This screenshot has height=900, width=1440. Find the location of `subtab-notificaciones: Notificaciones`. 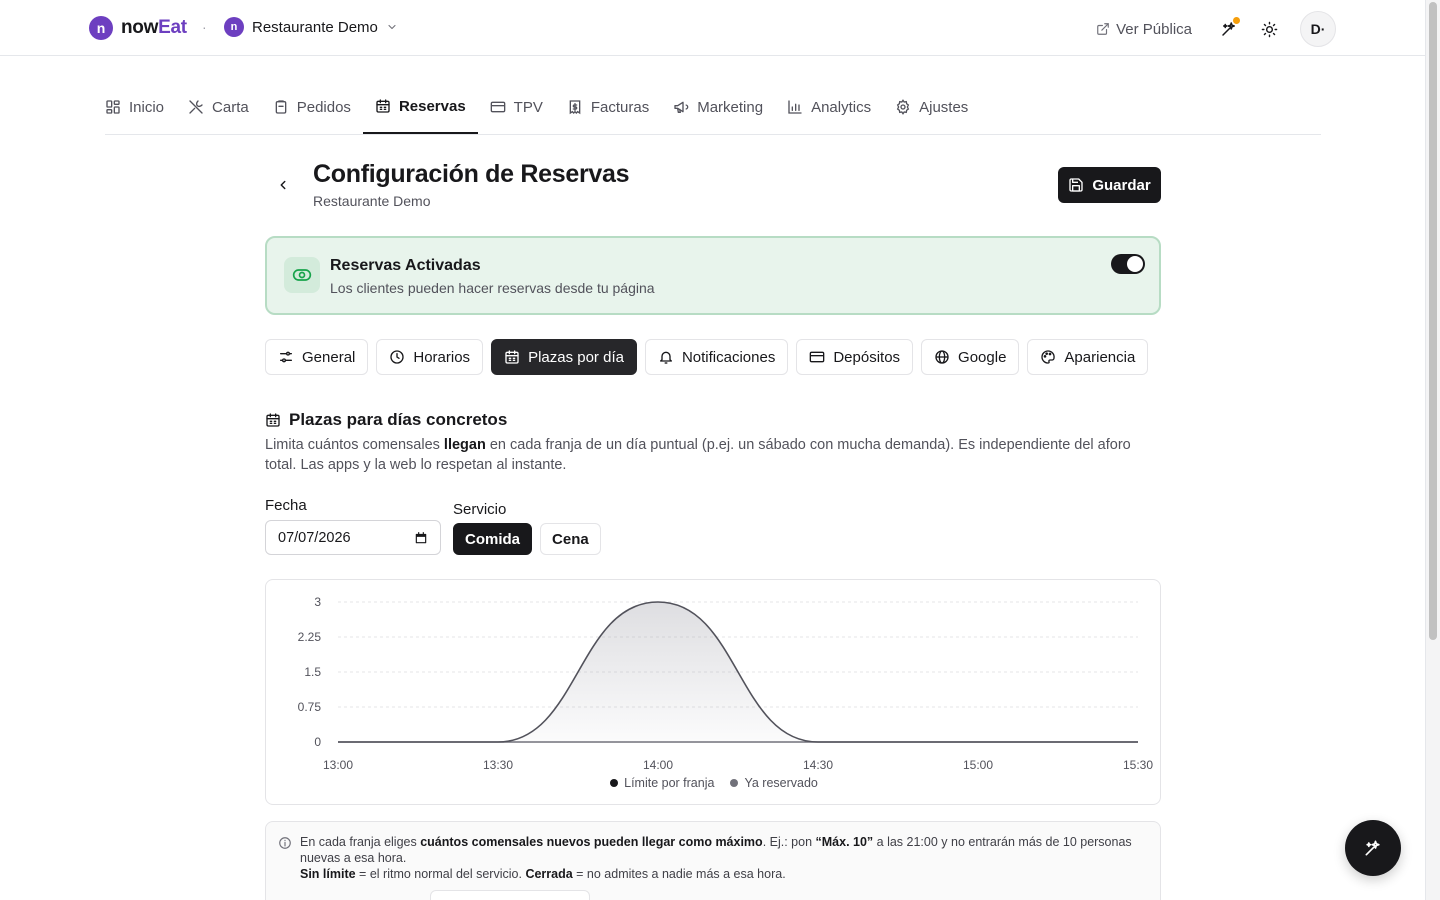

subtab-notificaciones: Notificaciones is located at coordinates (716, 357).